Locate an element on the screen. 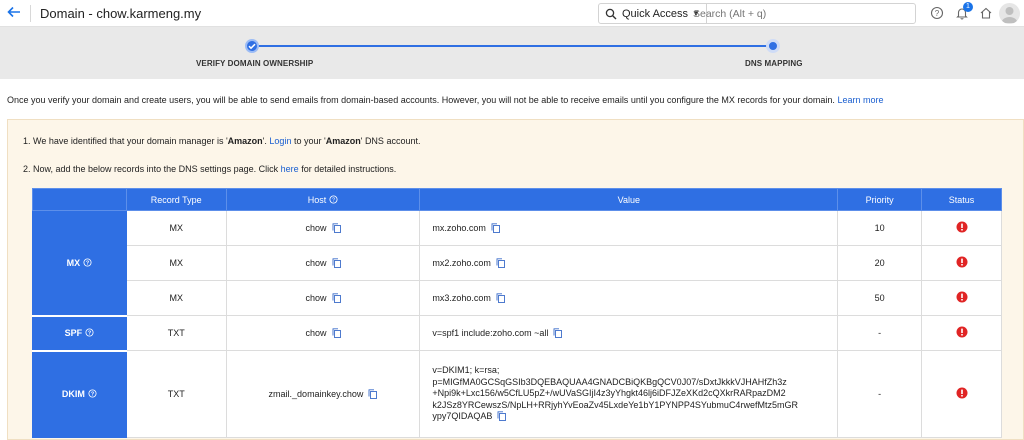 The width and height of the screenshot is (1024, 440). group-mx-label: MX is located at coordinates (73, 262).